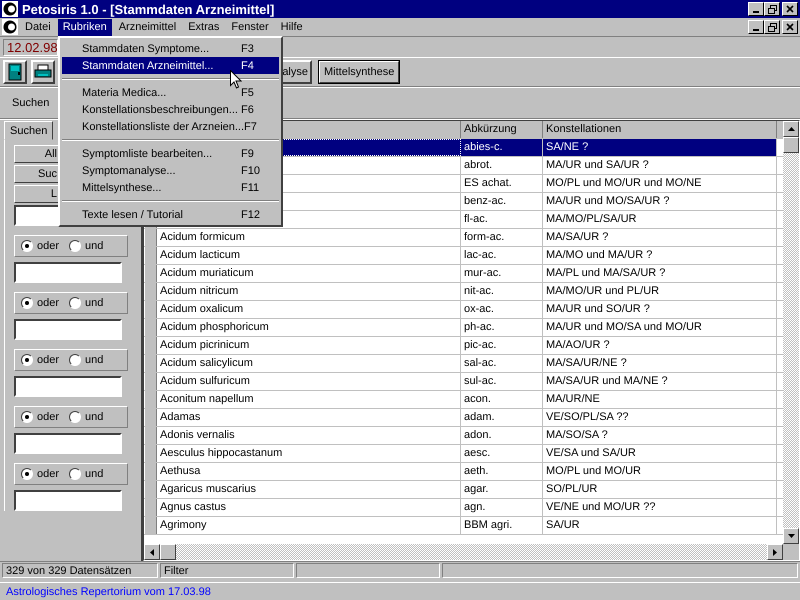  I want to click on table-cell: MA/MO und MA/UR ?, so click(660, 255).